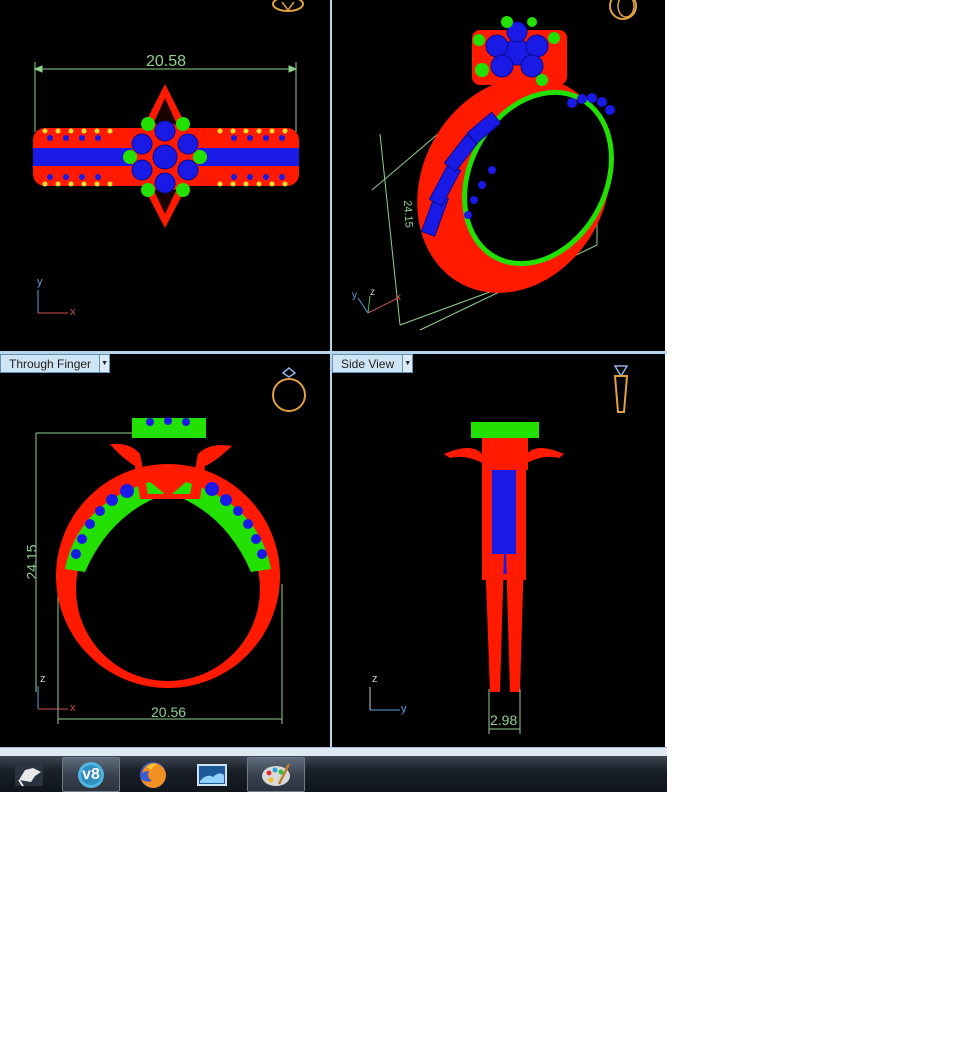 The image size is (970, 1064). What do you see at coordinates (170, 545) in the screenshot?
I see `front-view-drawing` at bounding box center [170, 545].